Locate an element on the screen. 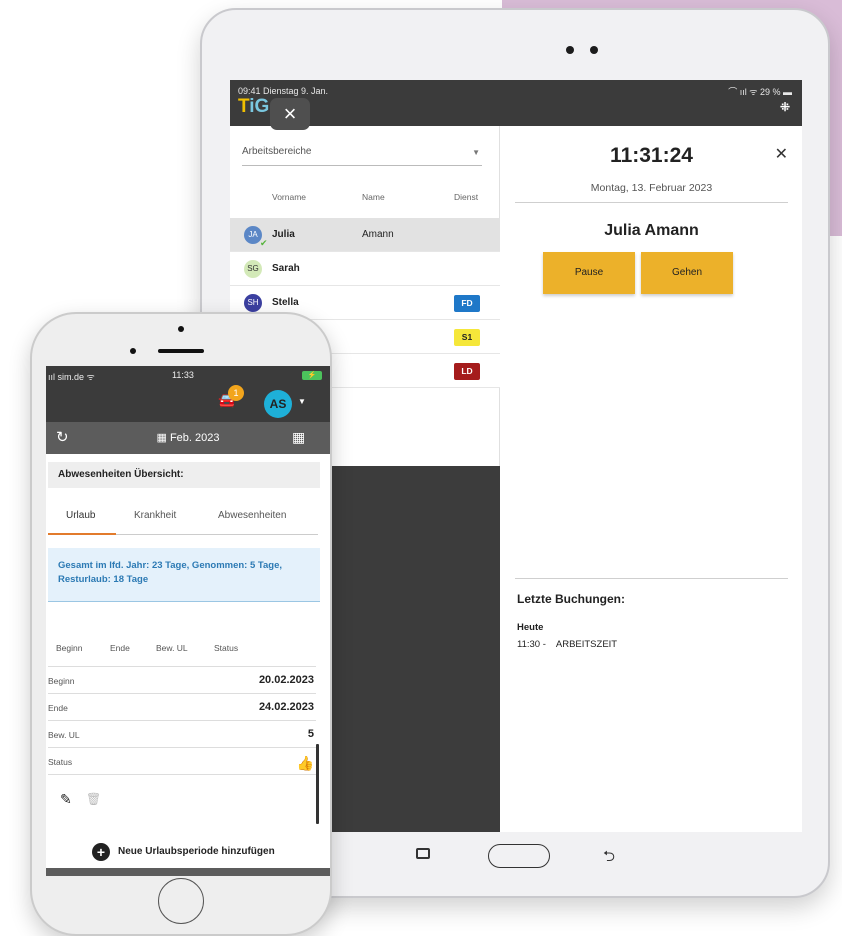 Image resolution: width=842 pixels, height=936 pixels. avatar: SH is located at coordinates (253, 303).